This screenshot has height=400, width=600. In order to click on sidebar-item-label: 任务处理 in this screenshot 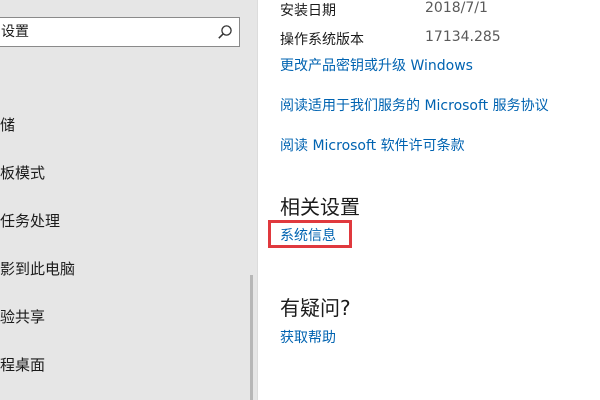, I will do `click(30, 221)`.